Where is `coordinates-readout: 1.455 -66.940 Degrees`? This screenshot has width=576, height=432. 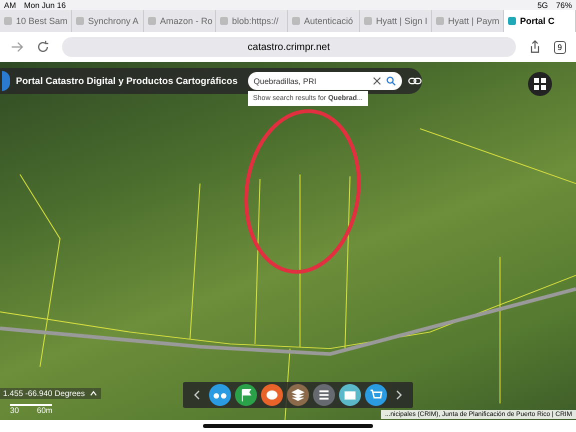 coordinates-readout: 1.455 -66.940 Degrees is located at coordinates (44, 393).